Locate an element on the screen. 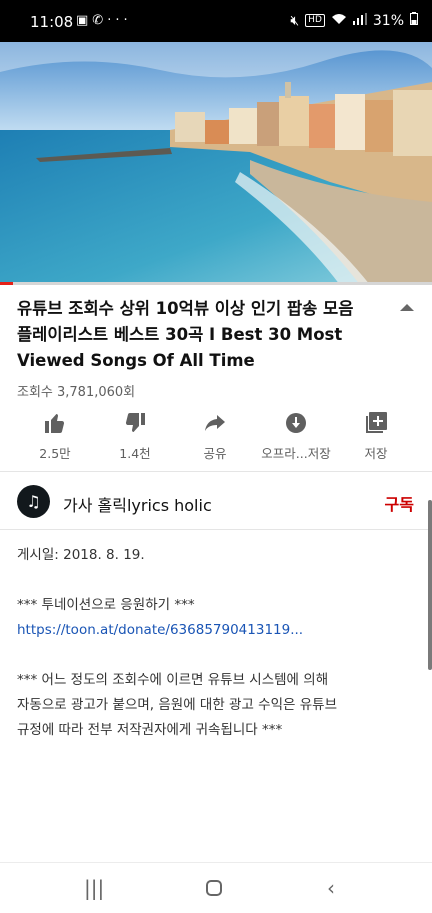 Image resolution: width=432 pixels, height=913 pixels. channel-avatar: ♫ is located at coordinates (33, 501).